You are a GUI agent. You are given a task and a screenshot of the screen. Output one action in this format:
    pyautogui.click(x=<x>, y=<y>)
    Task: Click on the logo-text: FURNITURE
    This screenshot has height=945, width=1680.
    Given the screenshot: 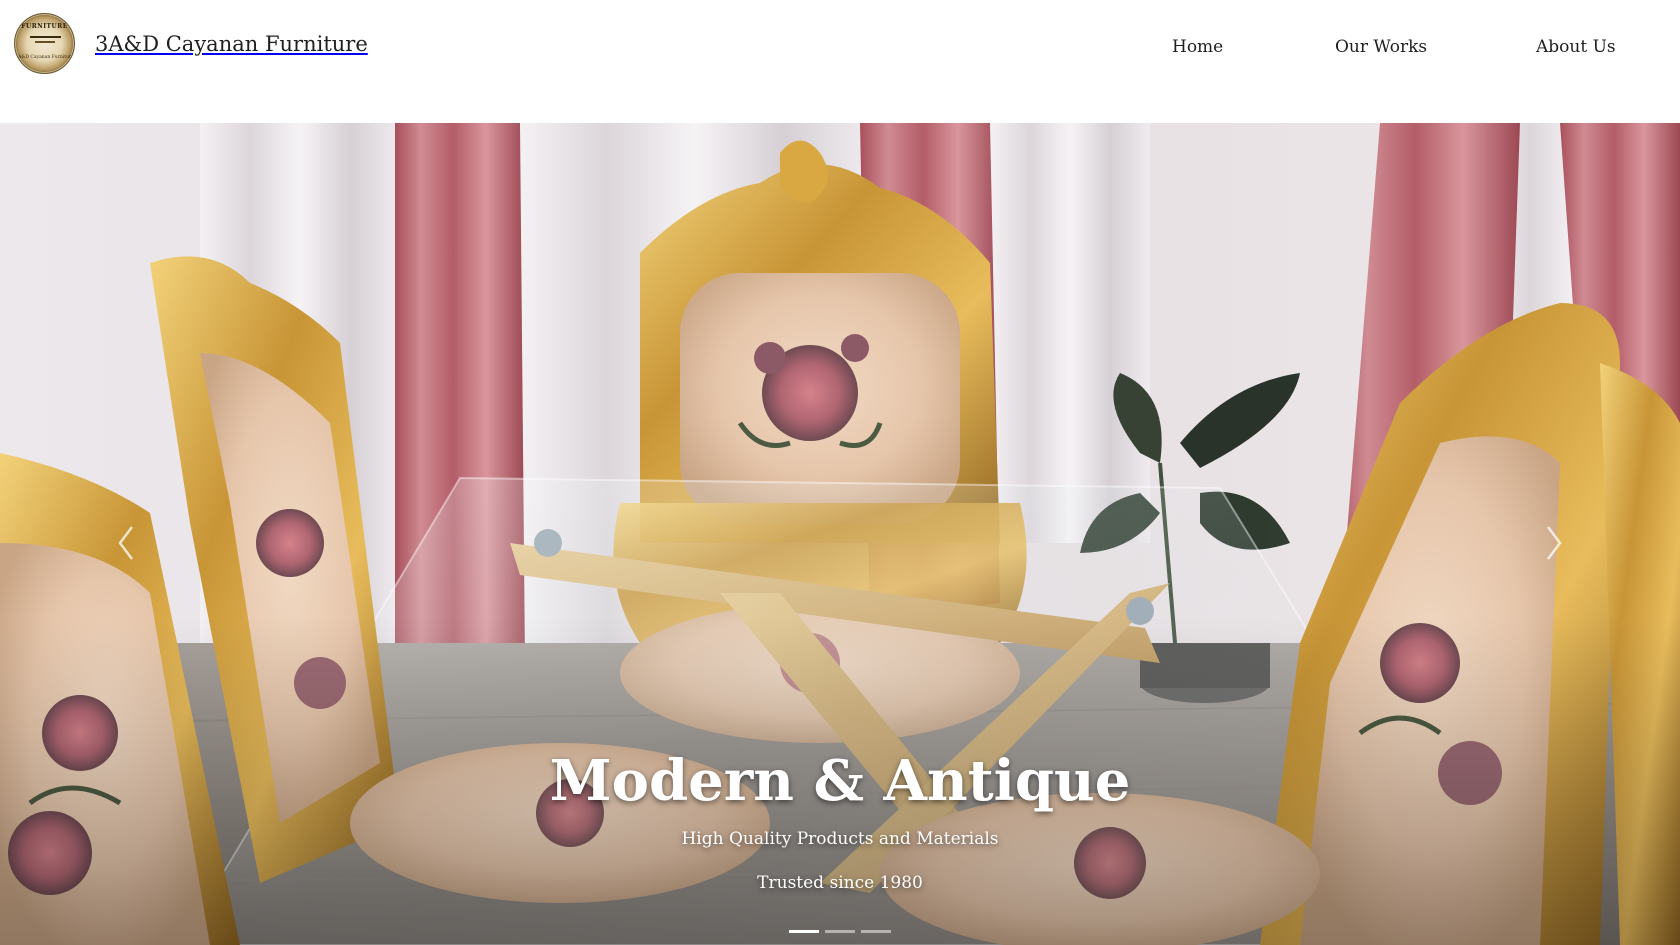 What is the action you would take?
    pyautogui.click(x=44, y=26)
    